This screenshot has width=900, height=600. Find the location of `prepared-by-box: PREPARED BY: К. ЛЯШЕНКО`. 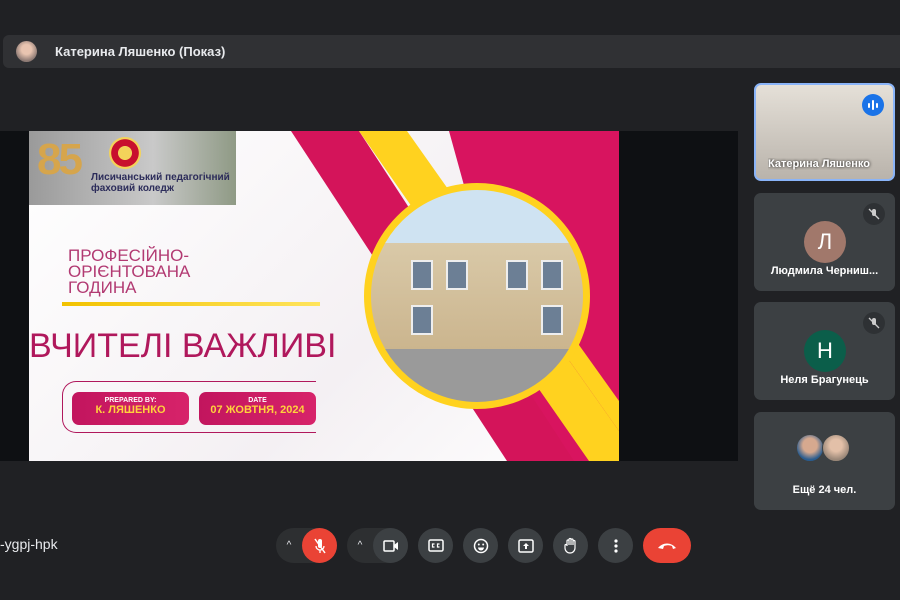

prepared-by-box: PREPARED BY: К. ЛЯШЕНКО is located at coordinates (130, 408).